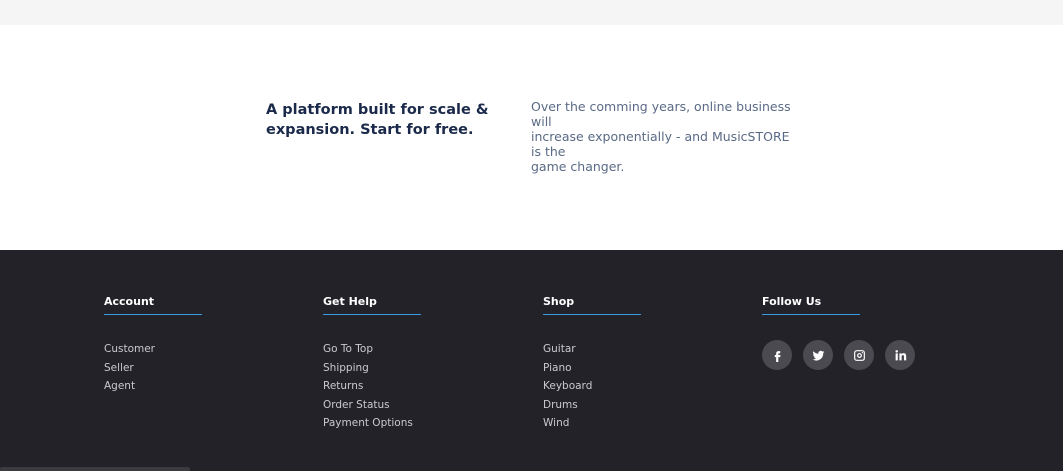 This screenshot has height=471, width=1063. I want to click on footer-link-agent: Agent, so click(204, 386).